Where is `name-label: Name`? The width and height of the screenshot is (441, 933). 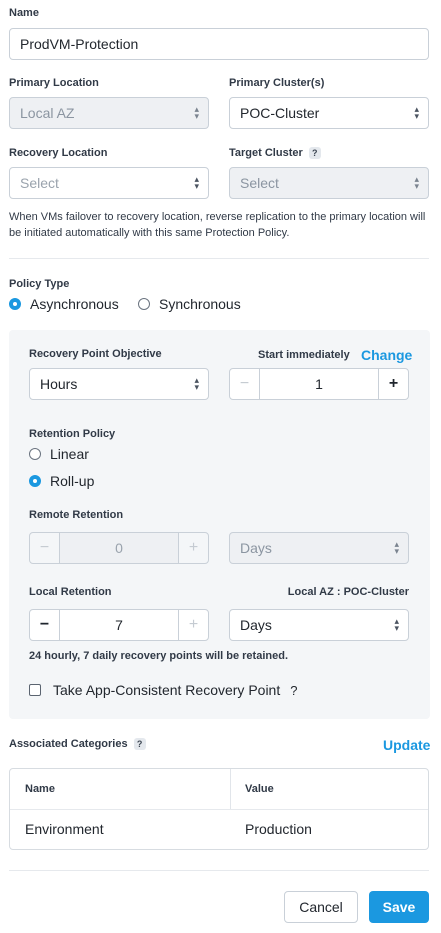
name-label: Name is located at coordinates (24, 13).